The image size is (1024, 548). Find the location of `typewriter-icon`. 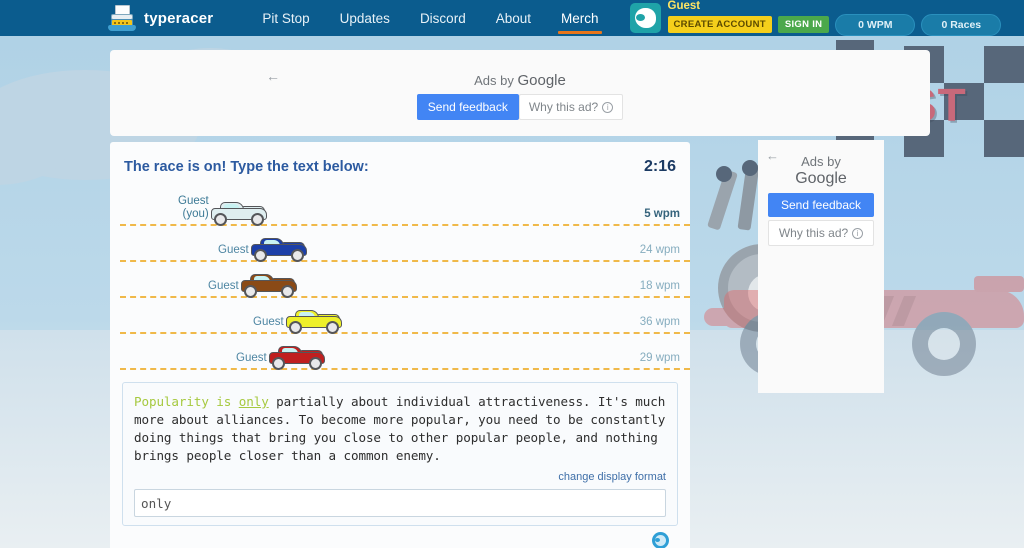

typewriter-icon is located at coordinates (122, 18).